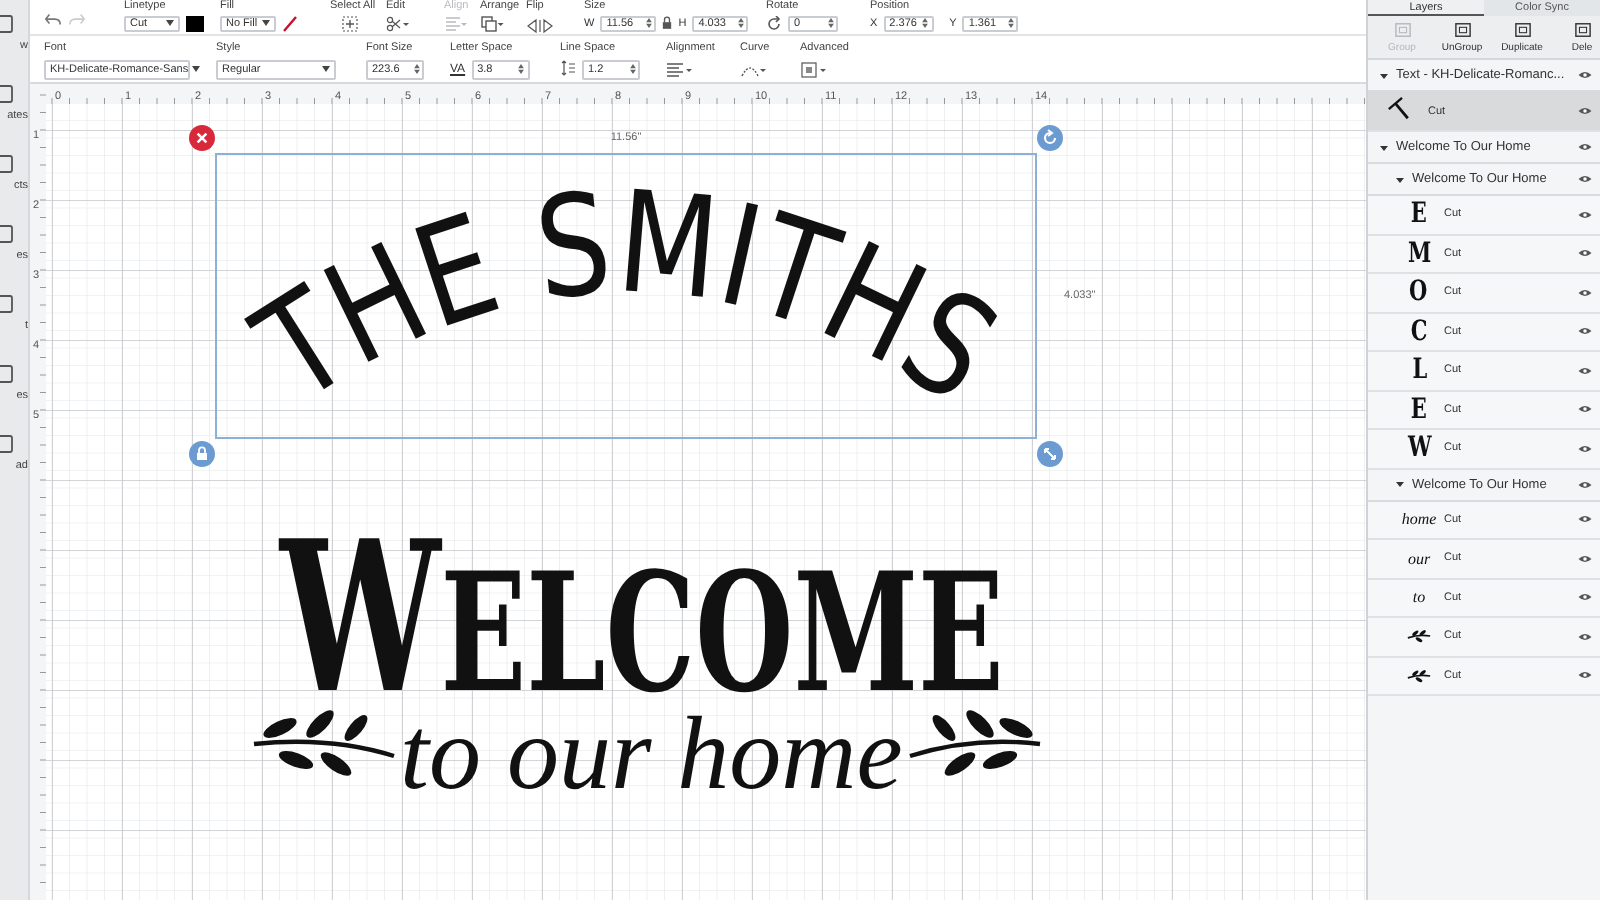 This screenshot has height=900, width=1600. Describe the element at coordinates (1419, 597) in the screenshot. I see `layer-thumbnail: to` at that location.